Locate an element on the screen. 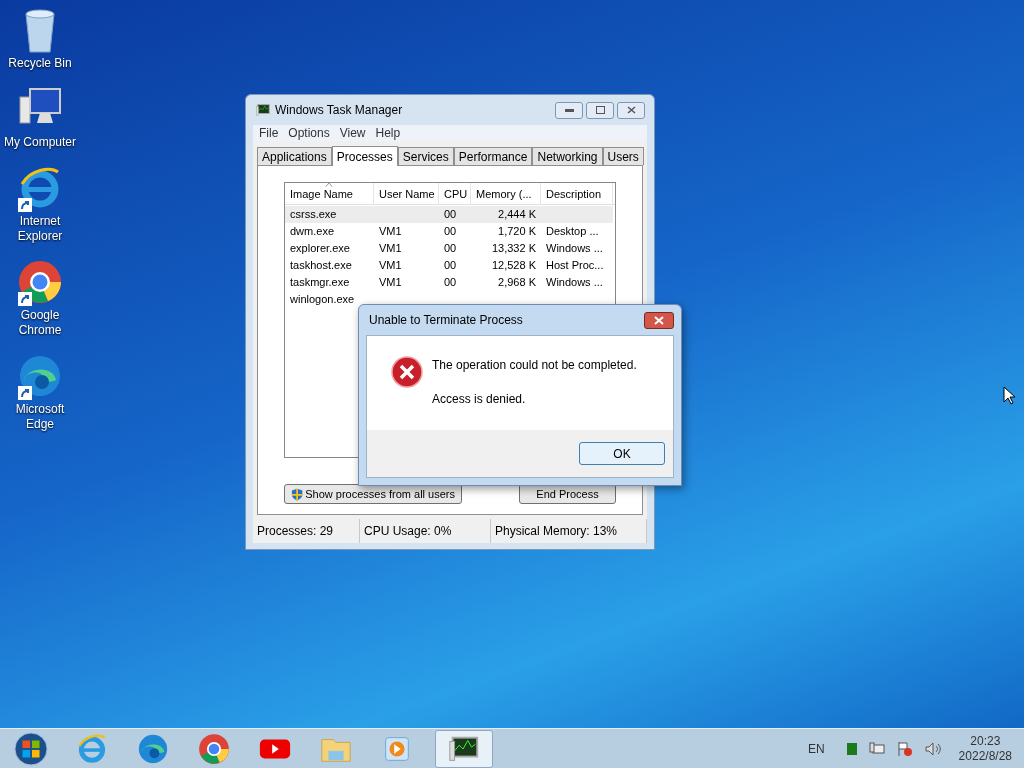  tab: Performance is located at coordinates (493, 156).